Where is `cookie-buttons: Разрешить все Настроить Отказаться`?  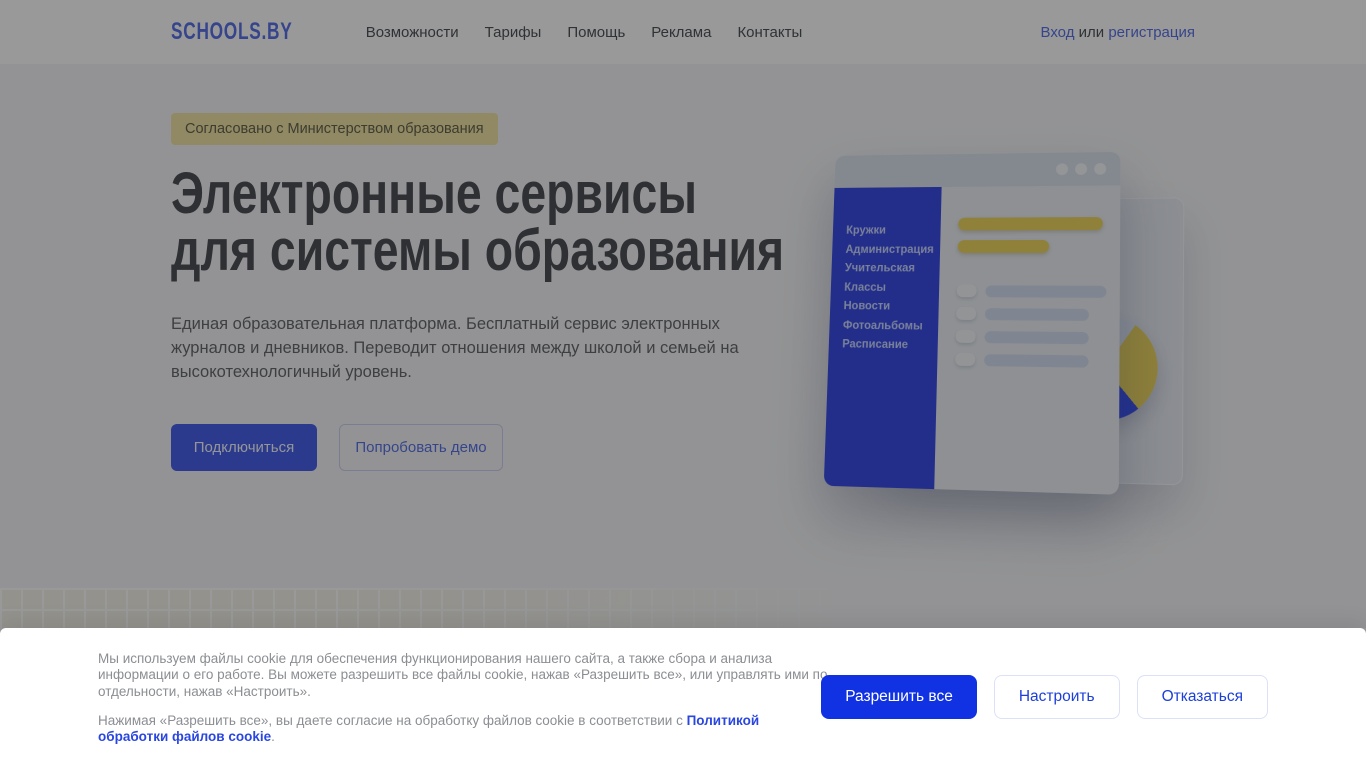
cookie-buttons: Разрешить все Настроить Отказаться is located at coordinates (1044, 697).